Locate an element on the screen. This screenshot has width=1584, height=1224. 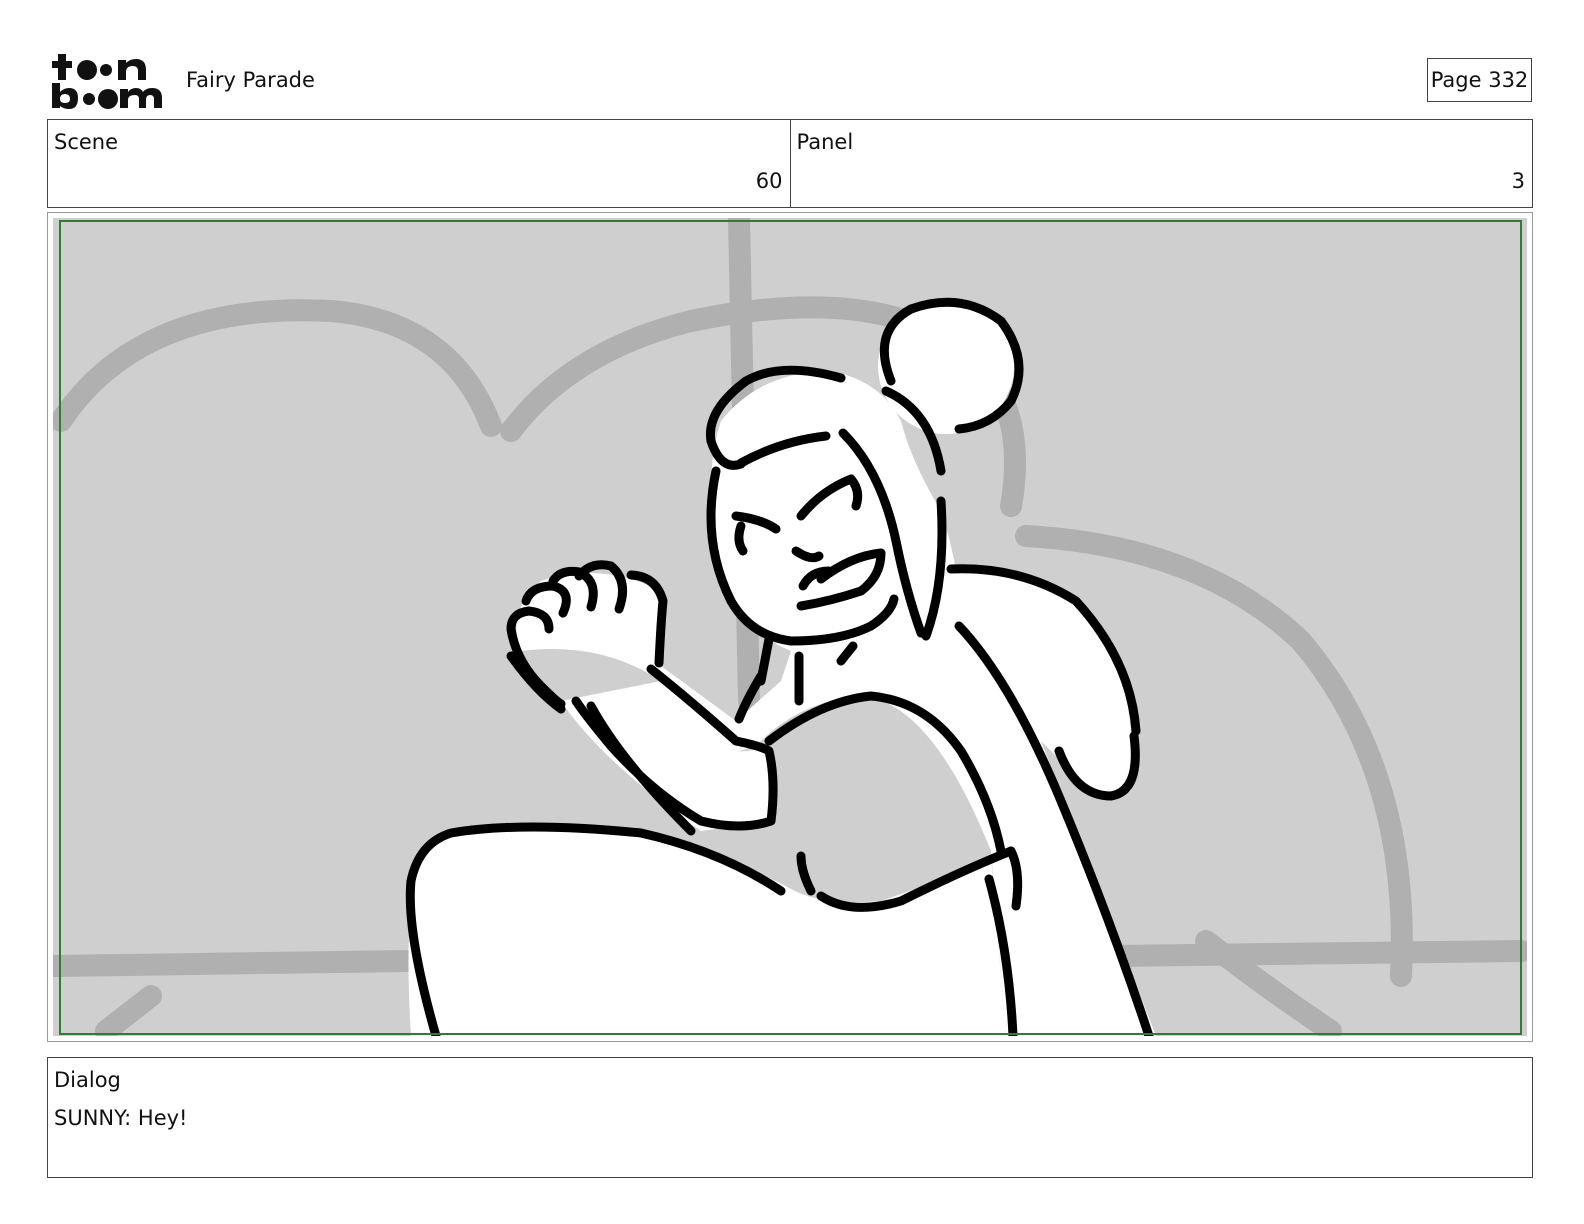
project-title: Fairy Parade is located at coordinates (250, 80).